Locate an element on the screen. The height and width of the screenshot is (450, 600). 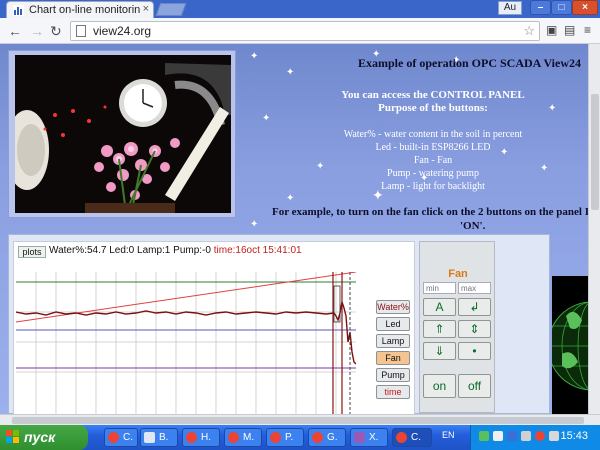
purpose-heading: Purpose of the buttons: is located at coordinates (433, 108).